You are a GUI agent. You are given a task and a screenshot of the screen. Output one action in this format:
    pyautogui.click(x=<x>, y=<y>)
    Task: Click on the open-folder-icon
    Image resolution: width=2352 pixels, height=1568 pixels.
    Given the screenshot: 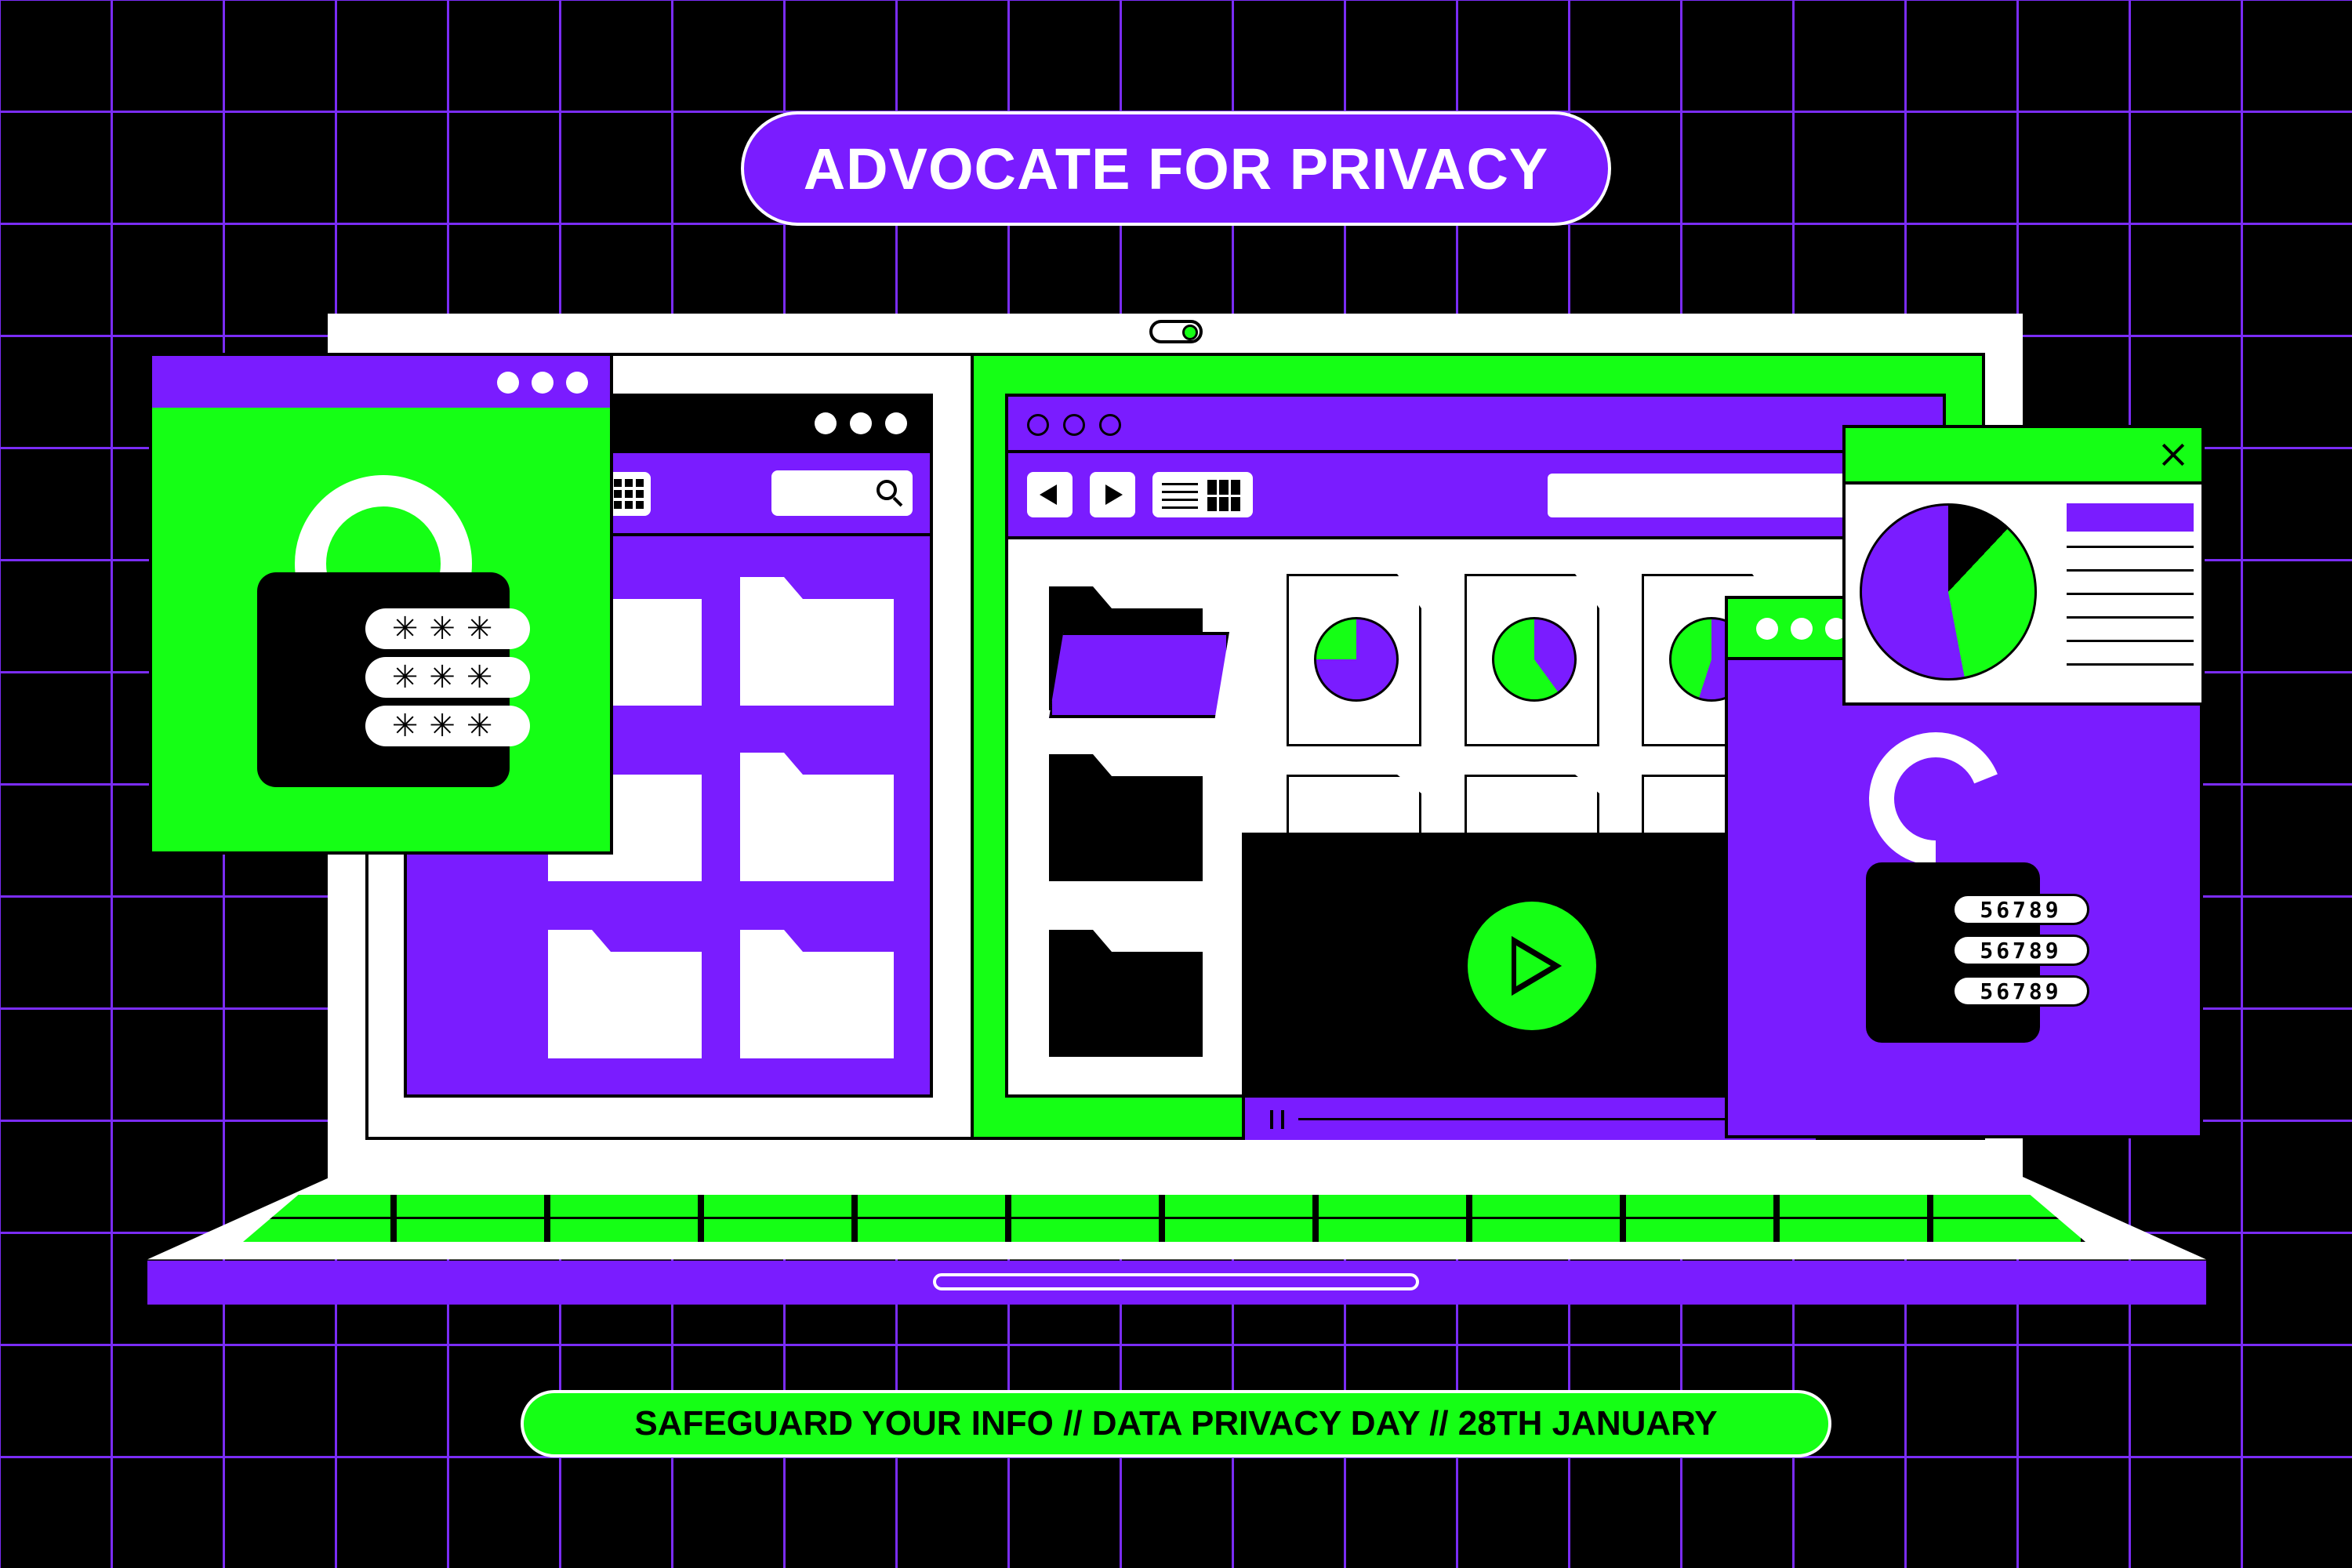 What is the action you would take?
    pyautogui.click(x=1139, y=675)
    